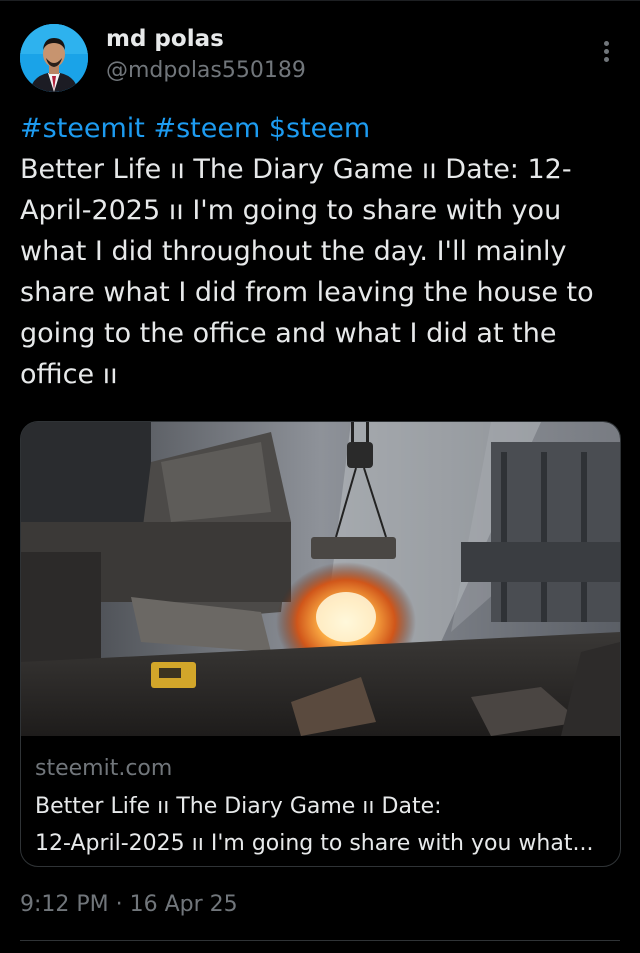 The image size is (640, 953). What do you see at coordinates (320, 0) in the screenshot?
I see `top-divider` at bounding box center [320, 0].